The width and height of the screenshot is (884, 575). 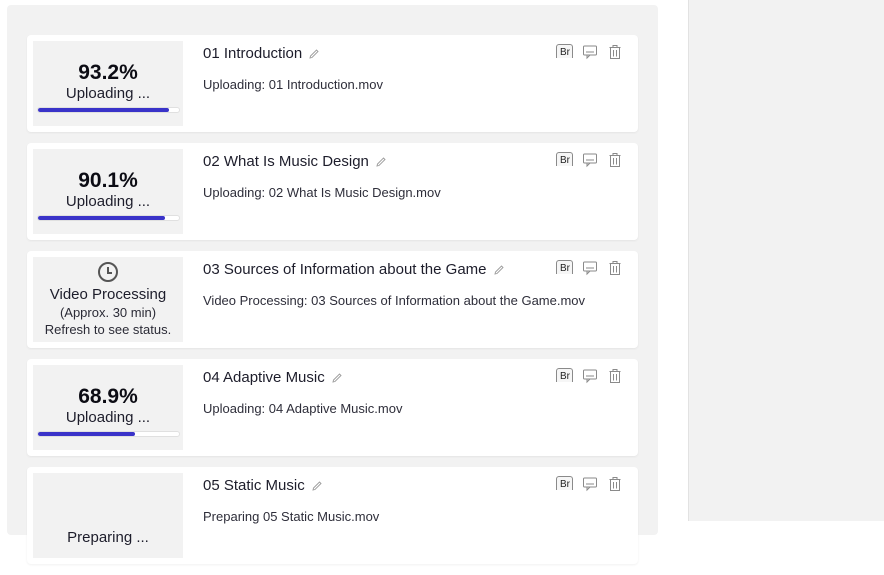 What do you see at coordinates (303, 408) in the screenshot?
I see `upload-subtitle: Uploading: 04 Adaptive Music.mov` at bounding box center [303, 408].